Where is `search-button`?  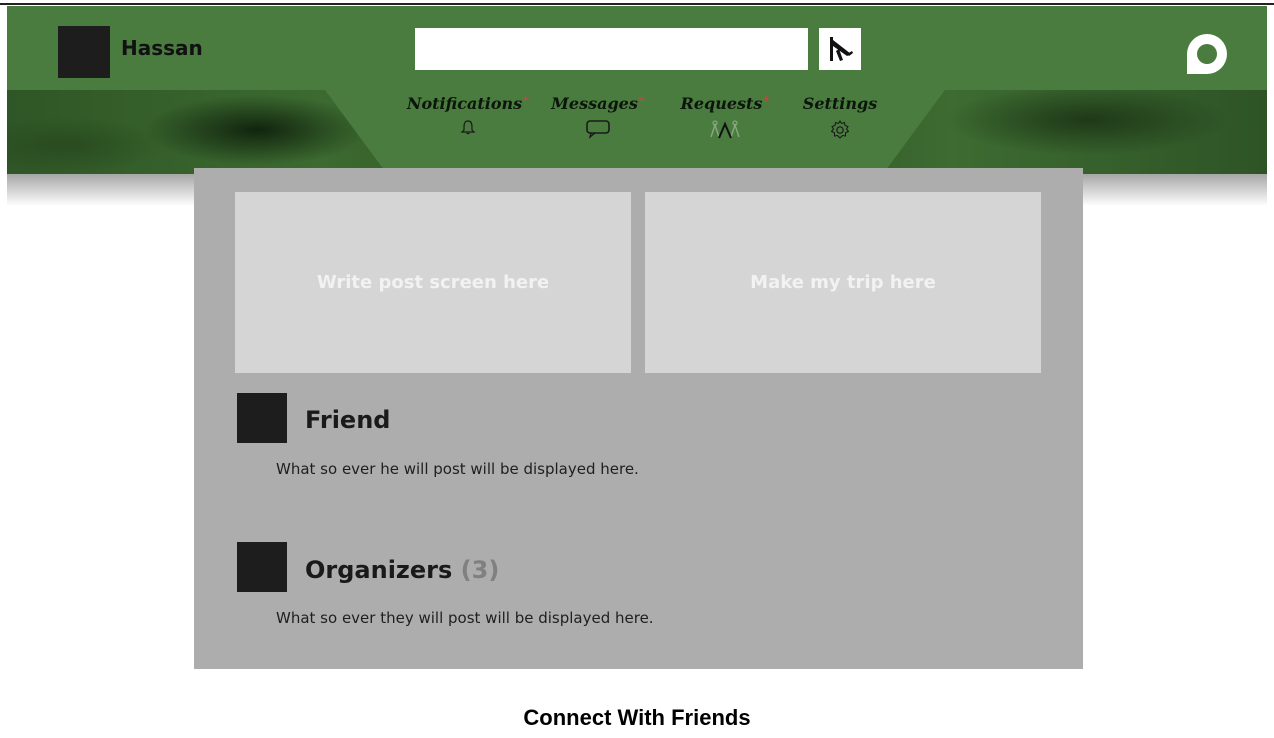 search-button is located at coordinates (840, 49).